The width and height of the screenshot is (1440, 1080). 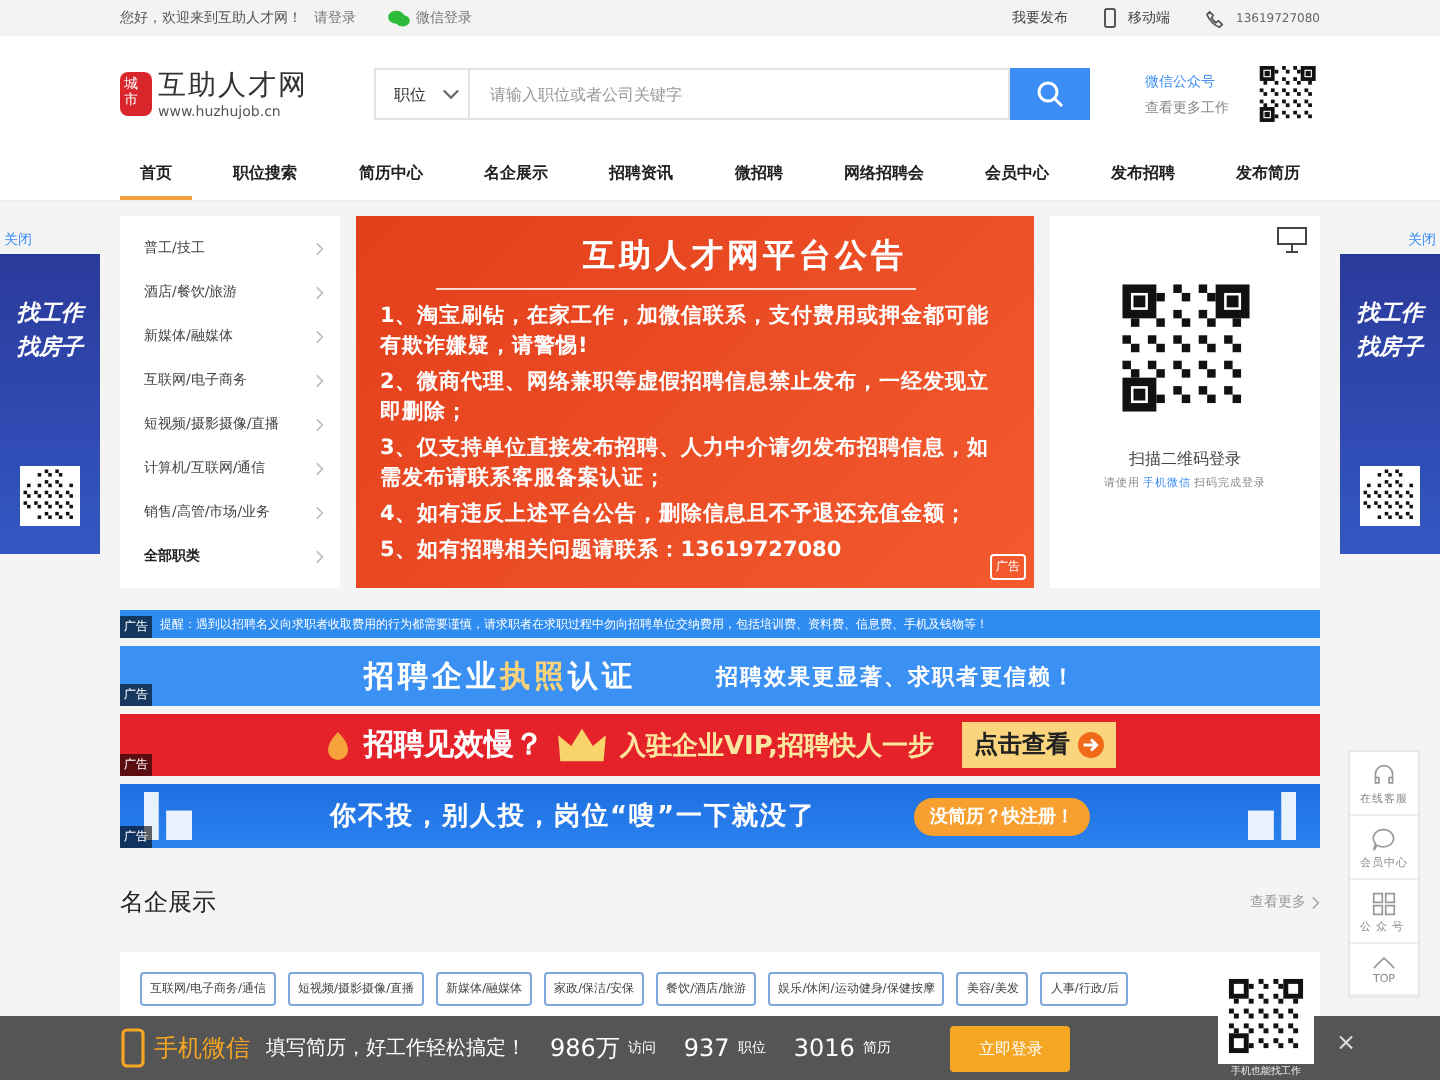 What do you see at coordinates (706, 1048) in the screenshot?
I see `stat-value: 937` at bounding box center [706, 1048].